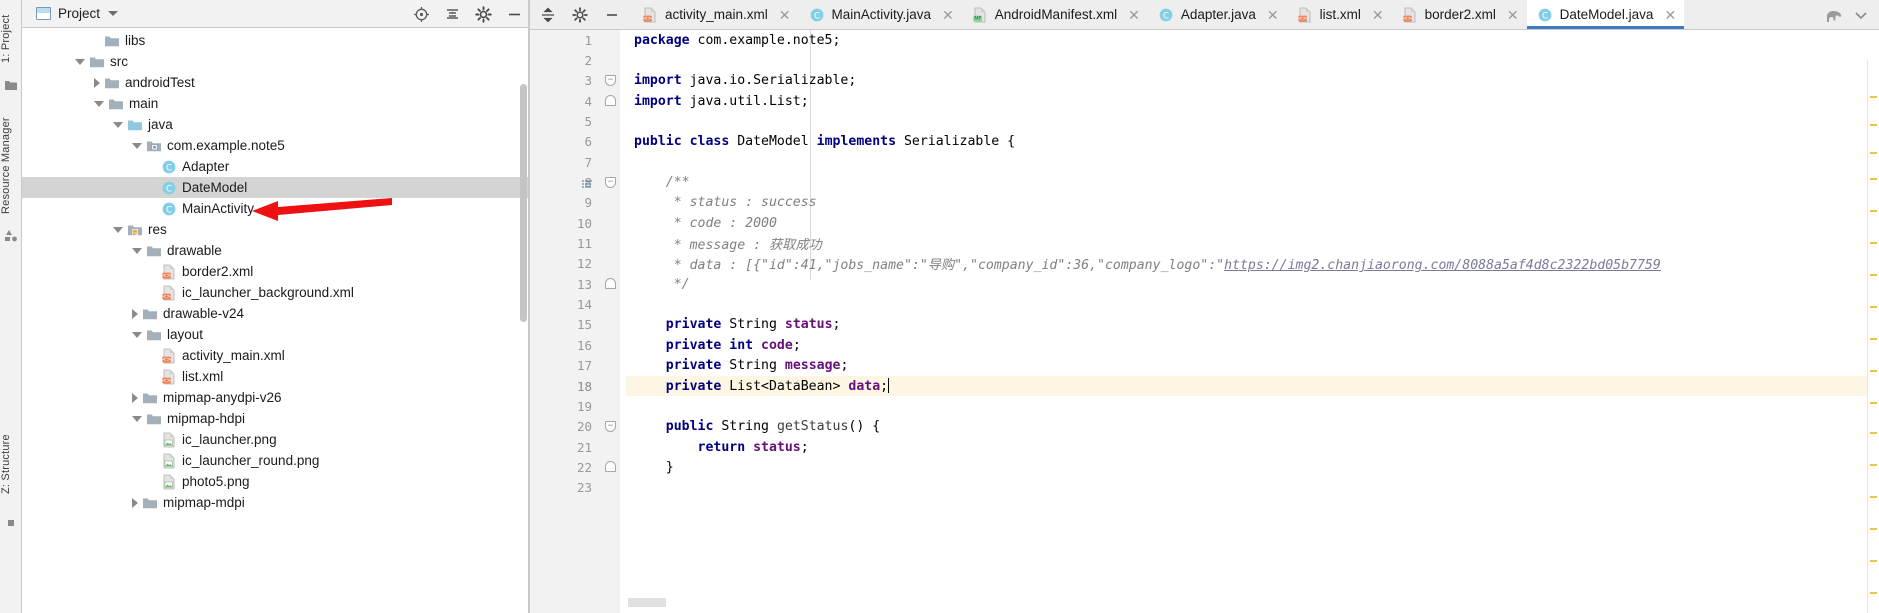 The width and height of the screenshot is (1879, 613). What do you see at coordinates (1339, 14) in the screenshot?
I see `editor-tab-list-xml: <> list.xml ✕` at bounding box center [1339, 14].